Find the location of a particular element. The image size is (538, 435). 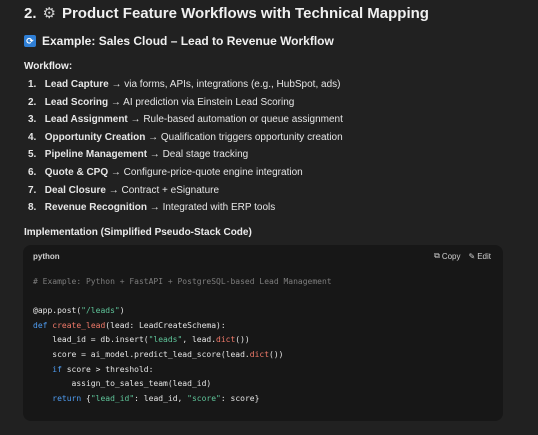

edit-button: ✎ Edit is located at coordinates (480, 256).